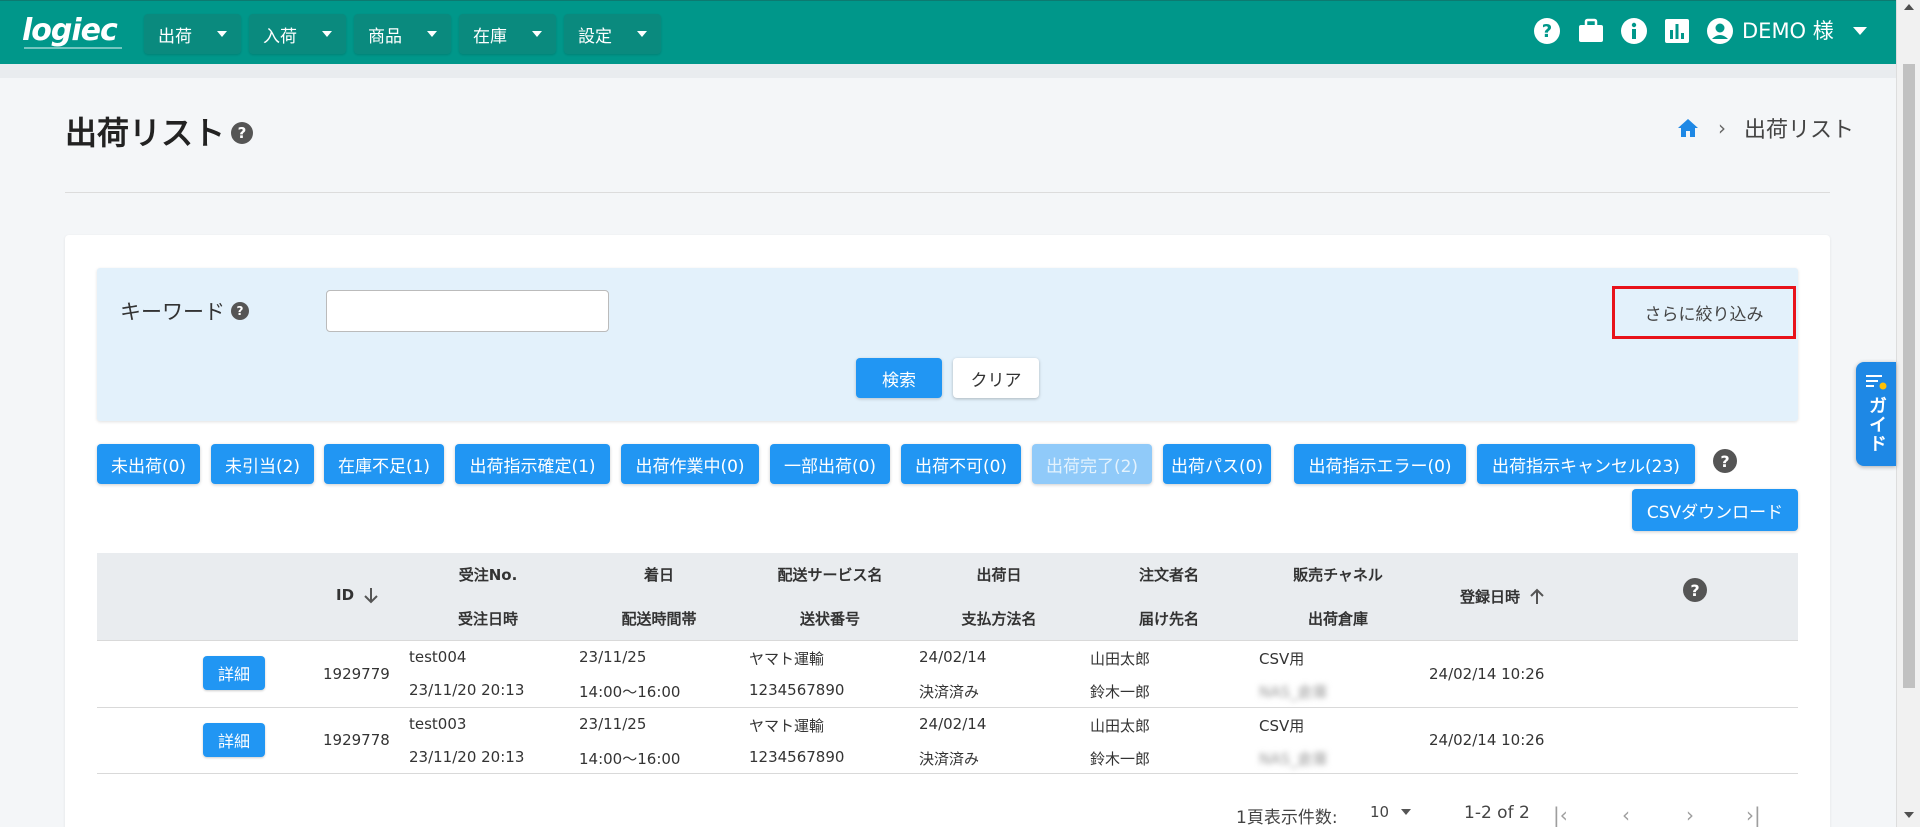 This screenshot has height=827, width=1920. Describe the element at coordinates (1876, 382) in the screenshot. I see `guide-list-icon` at that location.